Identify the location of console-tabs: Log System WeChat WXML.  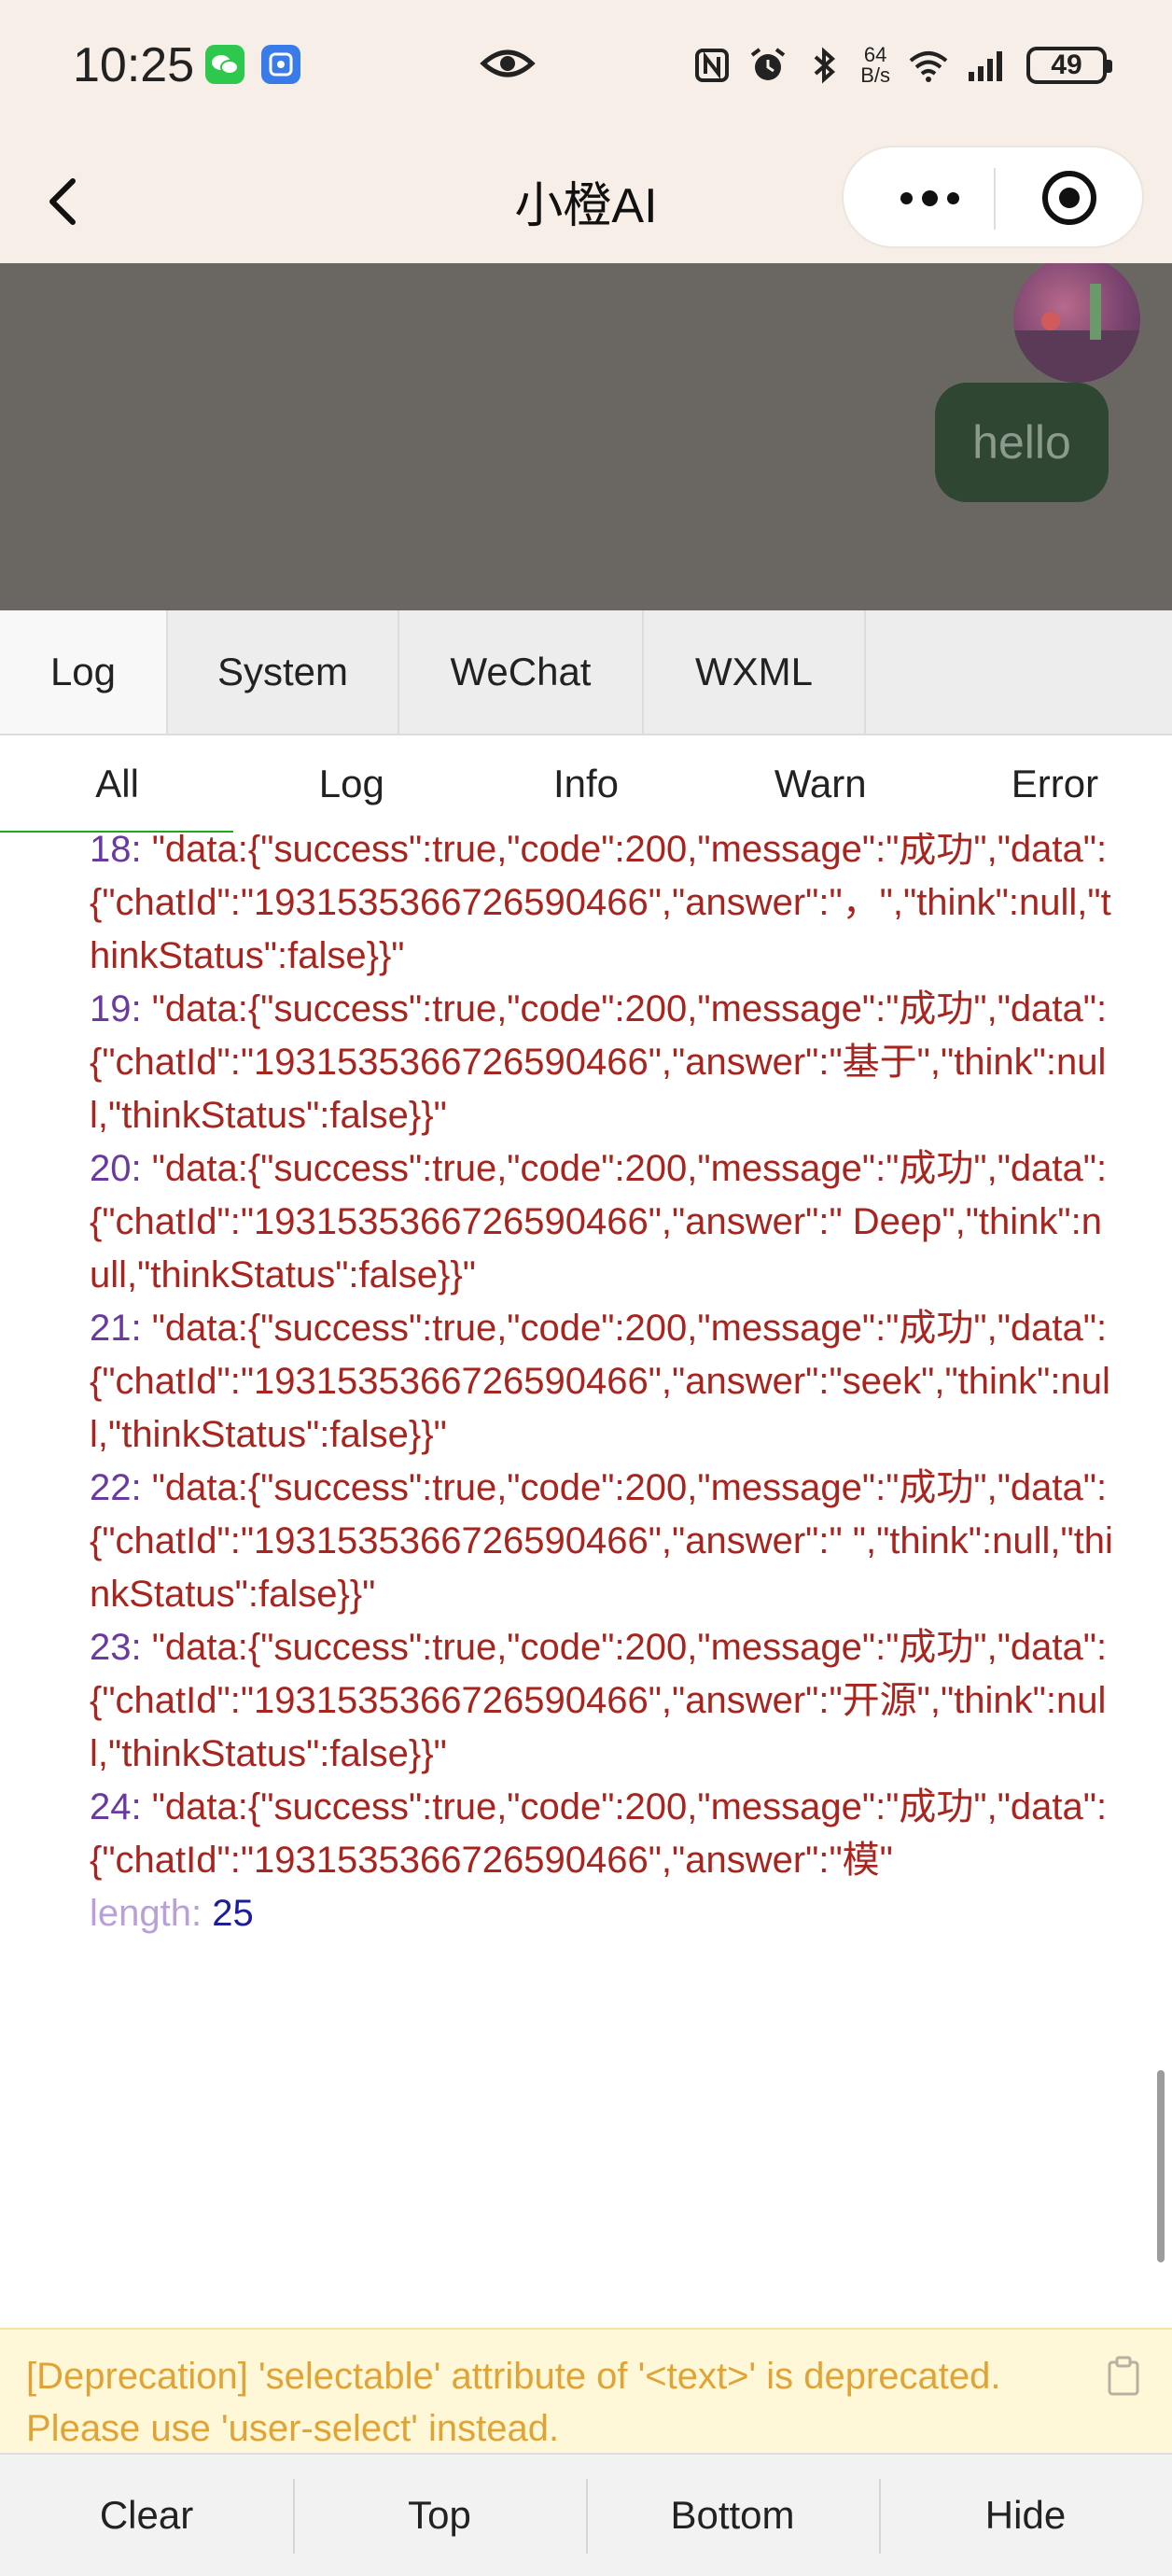
(586, 672).